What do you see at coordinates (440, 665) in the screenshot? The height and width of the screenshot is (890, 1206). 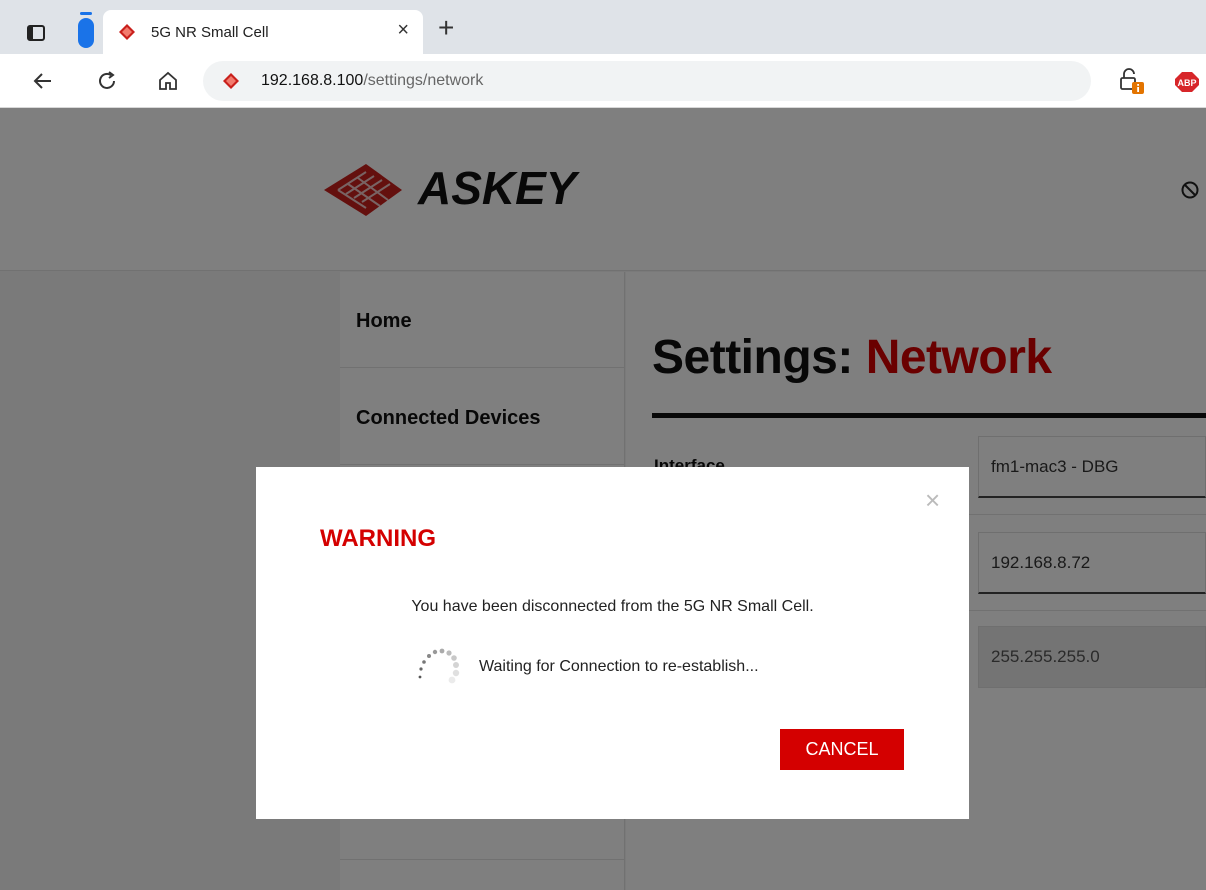 I see `loading-spinner-icon` at bounding box center [440, 665].